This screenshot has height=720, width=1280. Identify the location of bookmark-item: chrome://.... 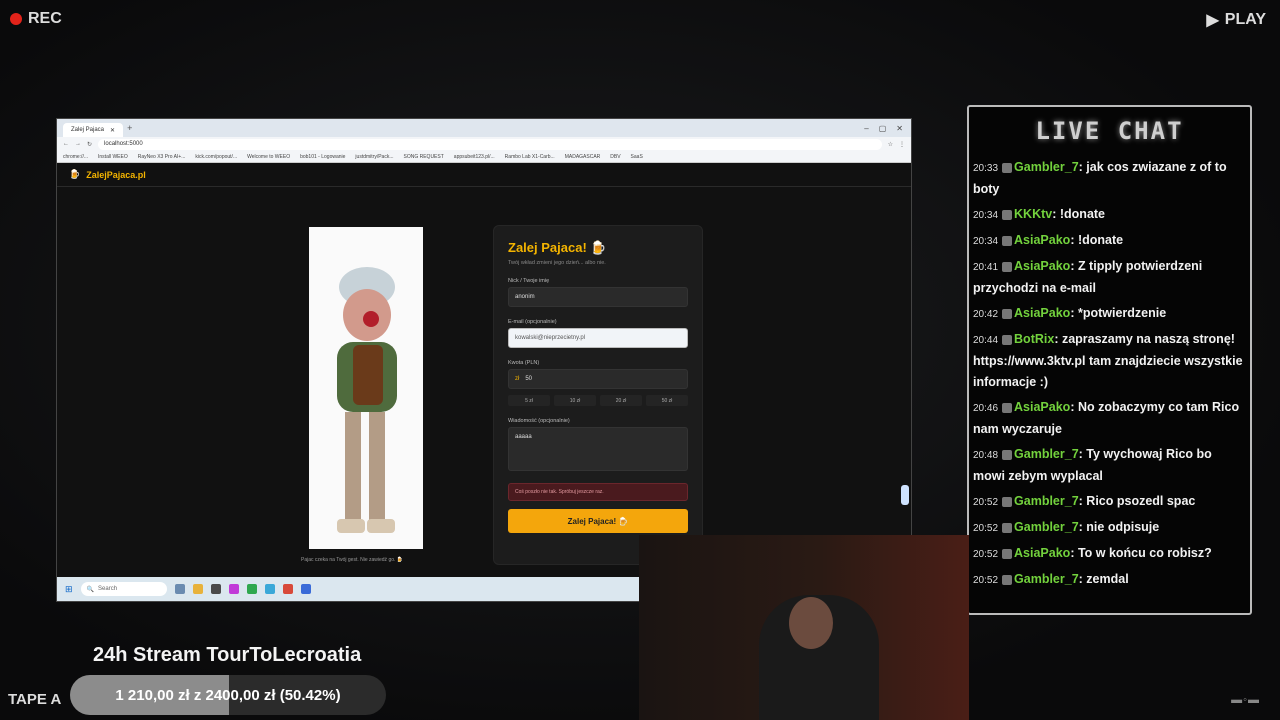
(75, 157).